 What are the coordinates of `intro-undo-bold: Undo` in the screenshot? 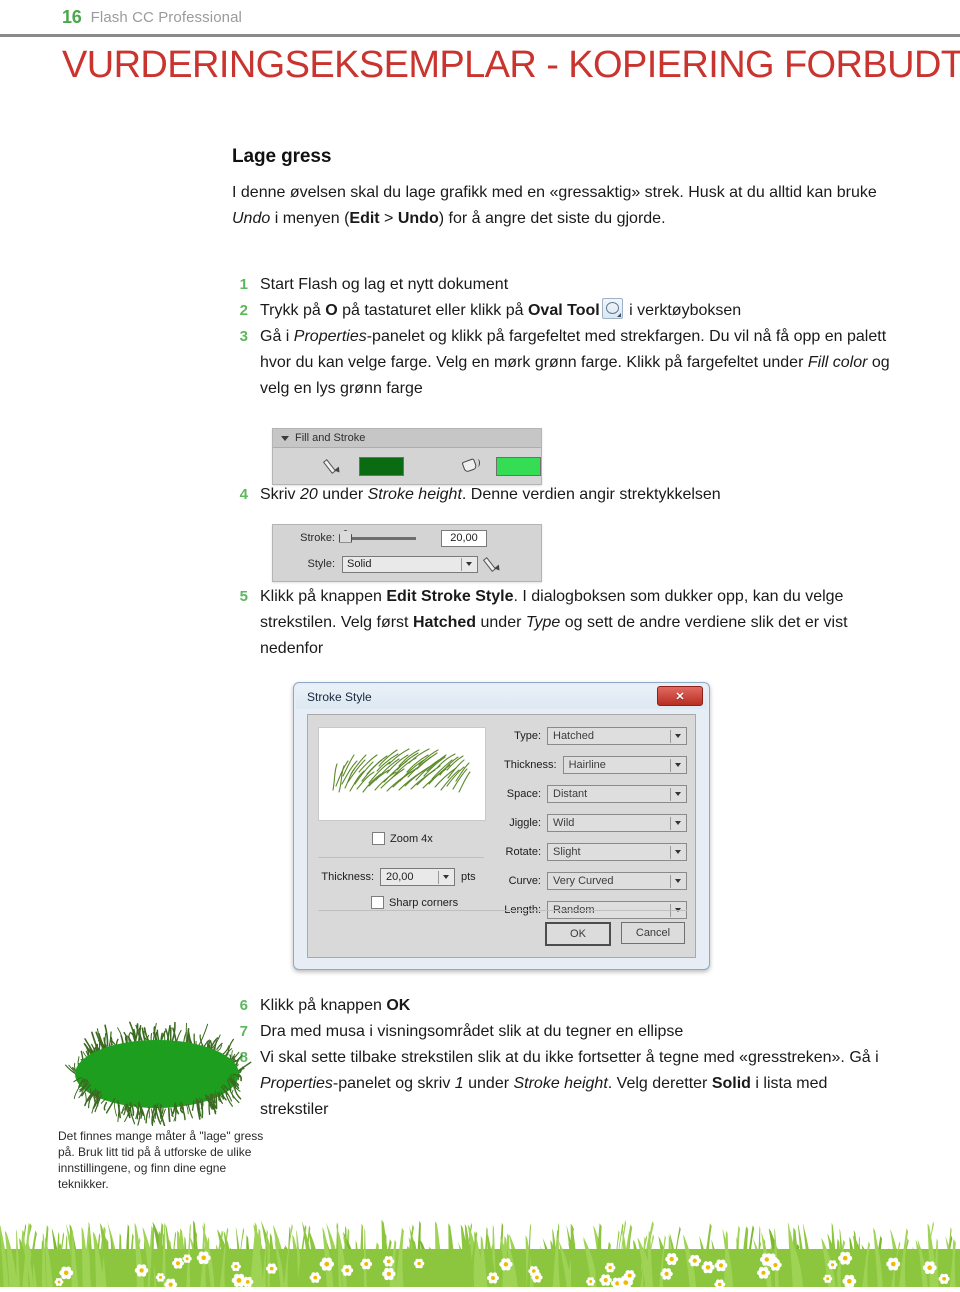 It's located at (418, 218).